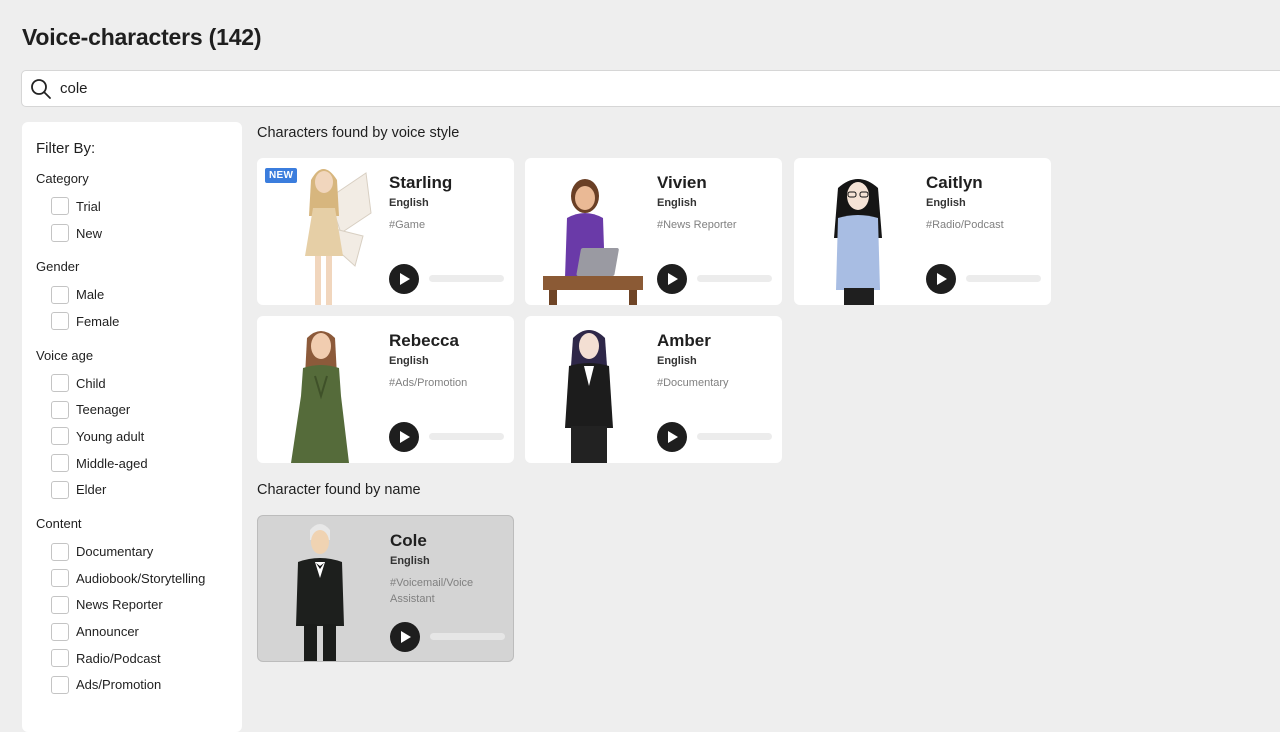 The image size is (1280, 732). What do you see at coordinates (139, 233) in the screenshot?
I see `filter-option-new: New` at bounding box center [139, 233].